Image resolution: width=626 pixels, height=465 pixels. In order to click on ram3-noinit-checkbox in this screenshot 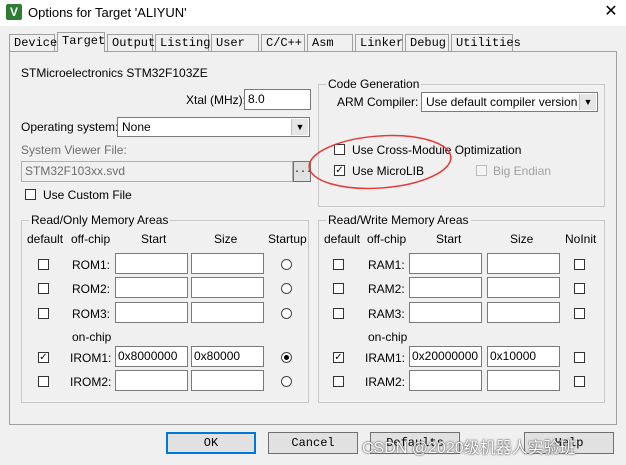, I will do `click(579, 313)`.